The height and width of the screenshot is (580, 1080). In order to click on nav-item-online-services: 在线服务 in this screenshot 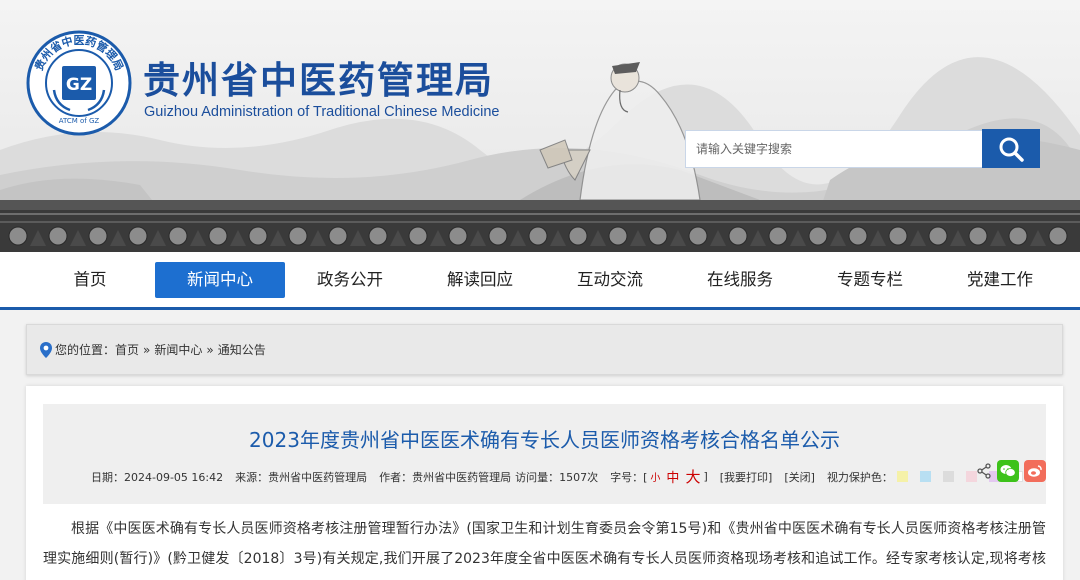, I will do `click(740, 280)`.